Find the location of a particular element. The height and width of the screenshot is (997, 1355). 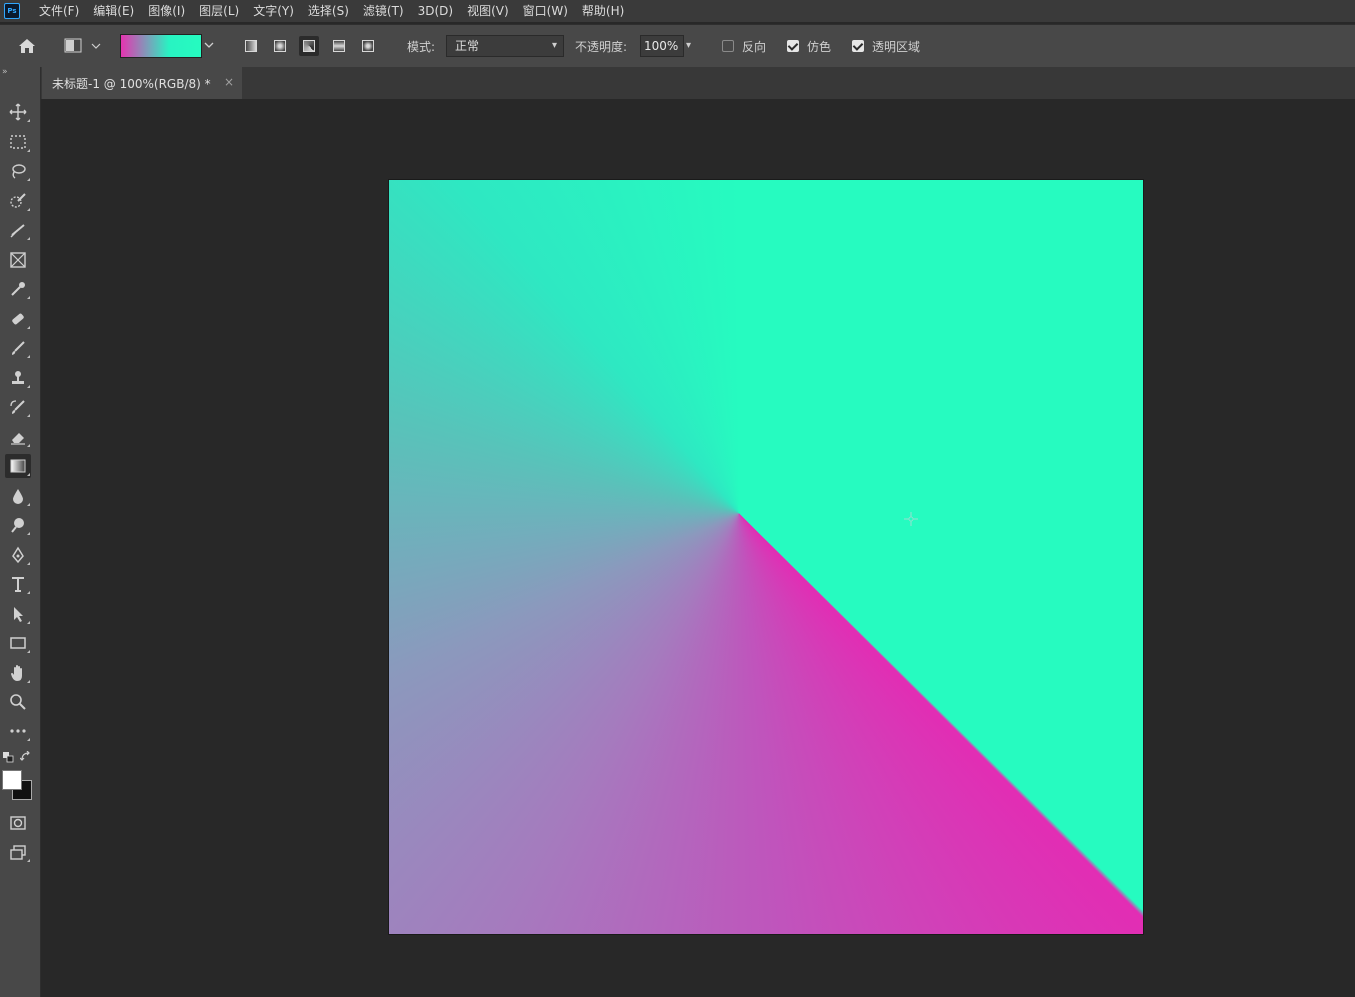

quick-selection-tool is located at coordinates (18, 201).